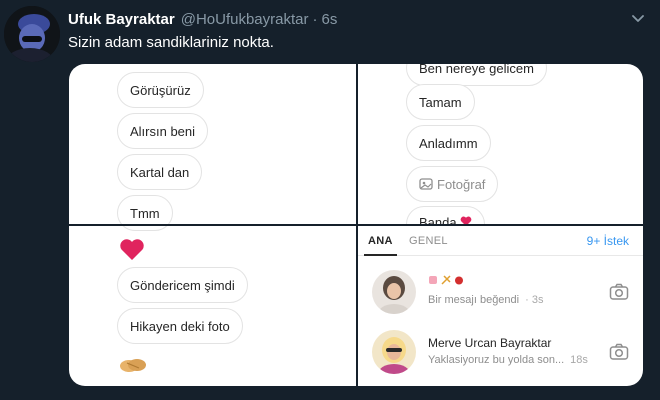 This screenshot has width=660, height=400. Describe the element at coordinates (638, 18) in the screenshot. I see `chevron-down-icon` at that location.